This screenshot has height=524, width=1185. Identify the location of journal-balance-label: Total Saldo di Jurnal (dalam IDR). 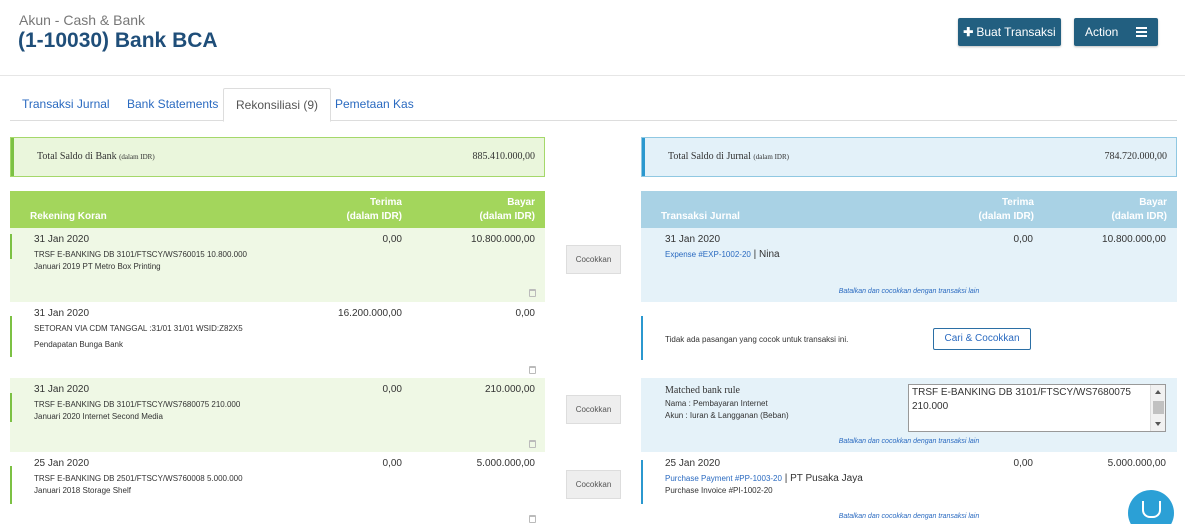
(728, 156).